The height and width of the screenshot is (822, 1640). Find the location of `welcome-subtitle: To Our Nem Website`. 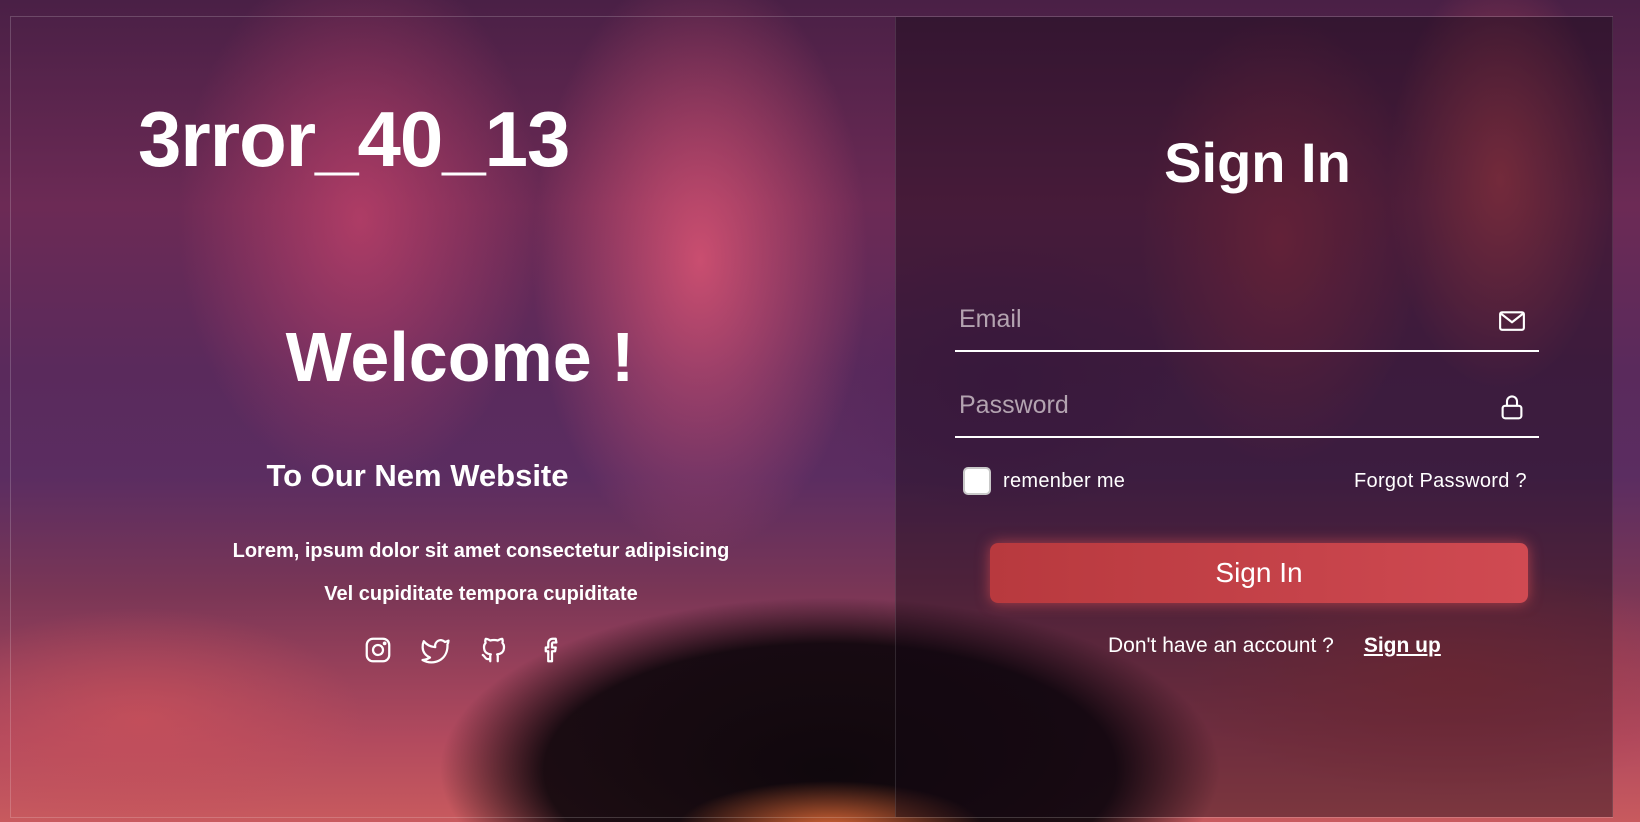

welcome-subtitle: To Our Nem Website is located at coordinates (417, 475).